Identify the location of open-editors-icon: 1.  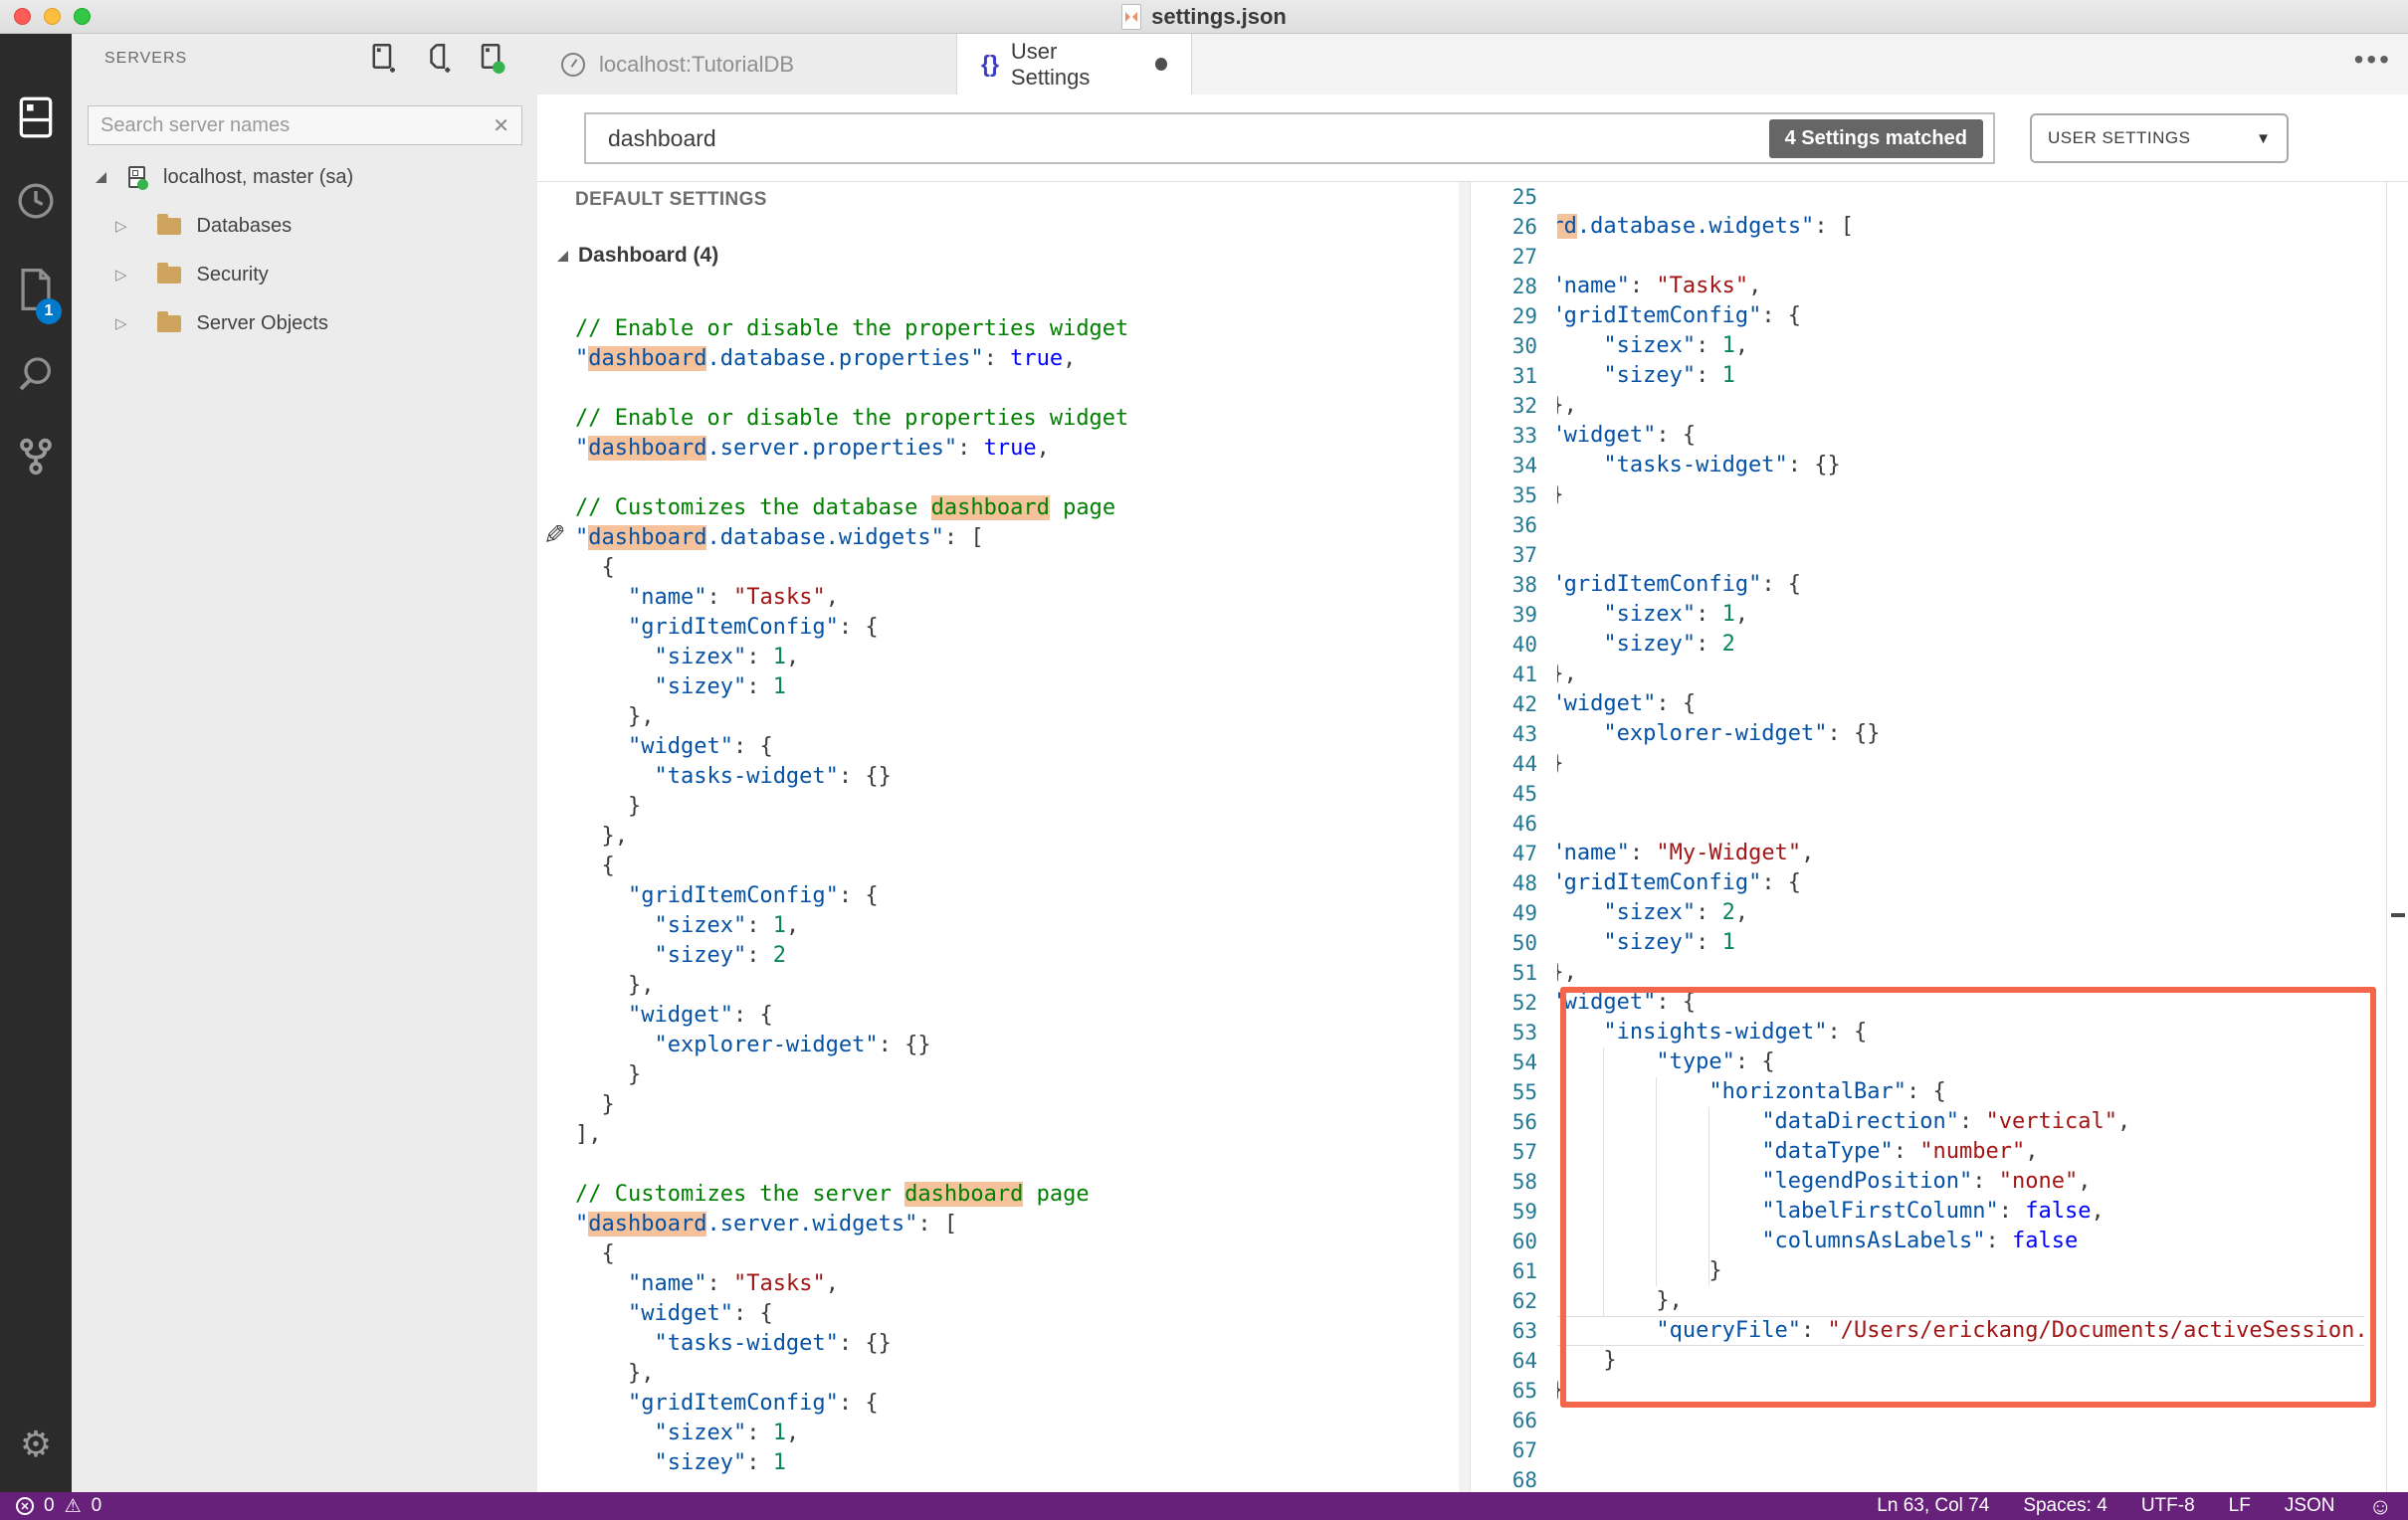
(36, 297).